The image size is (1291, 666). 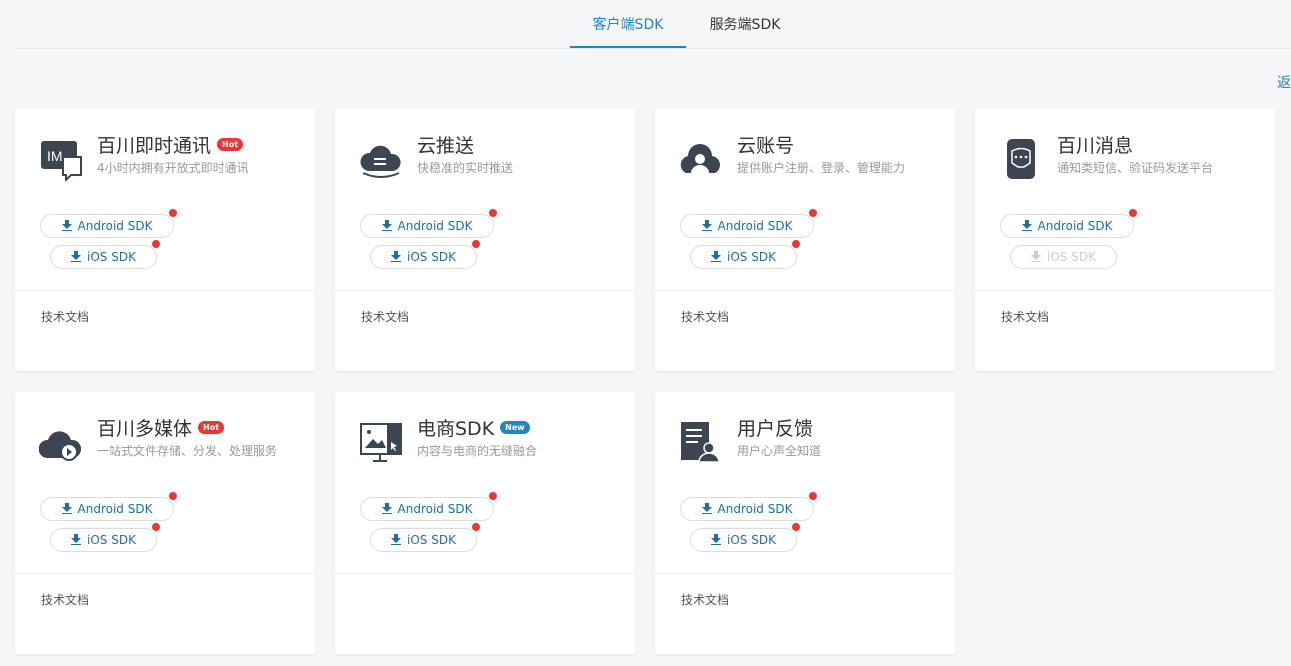 What do you see at coordinates (1135, 168) in the screenshot?
I see `card-desc: 通知类短信、验证码发送平台` at bounding box center [1135, 168].